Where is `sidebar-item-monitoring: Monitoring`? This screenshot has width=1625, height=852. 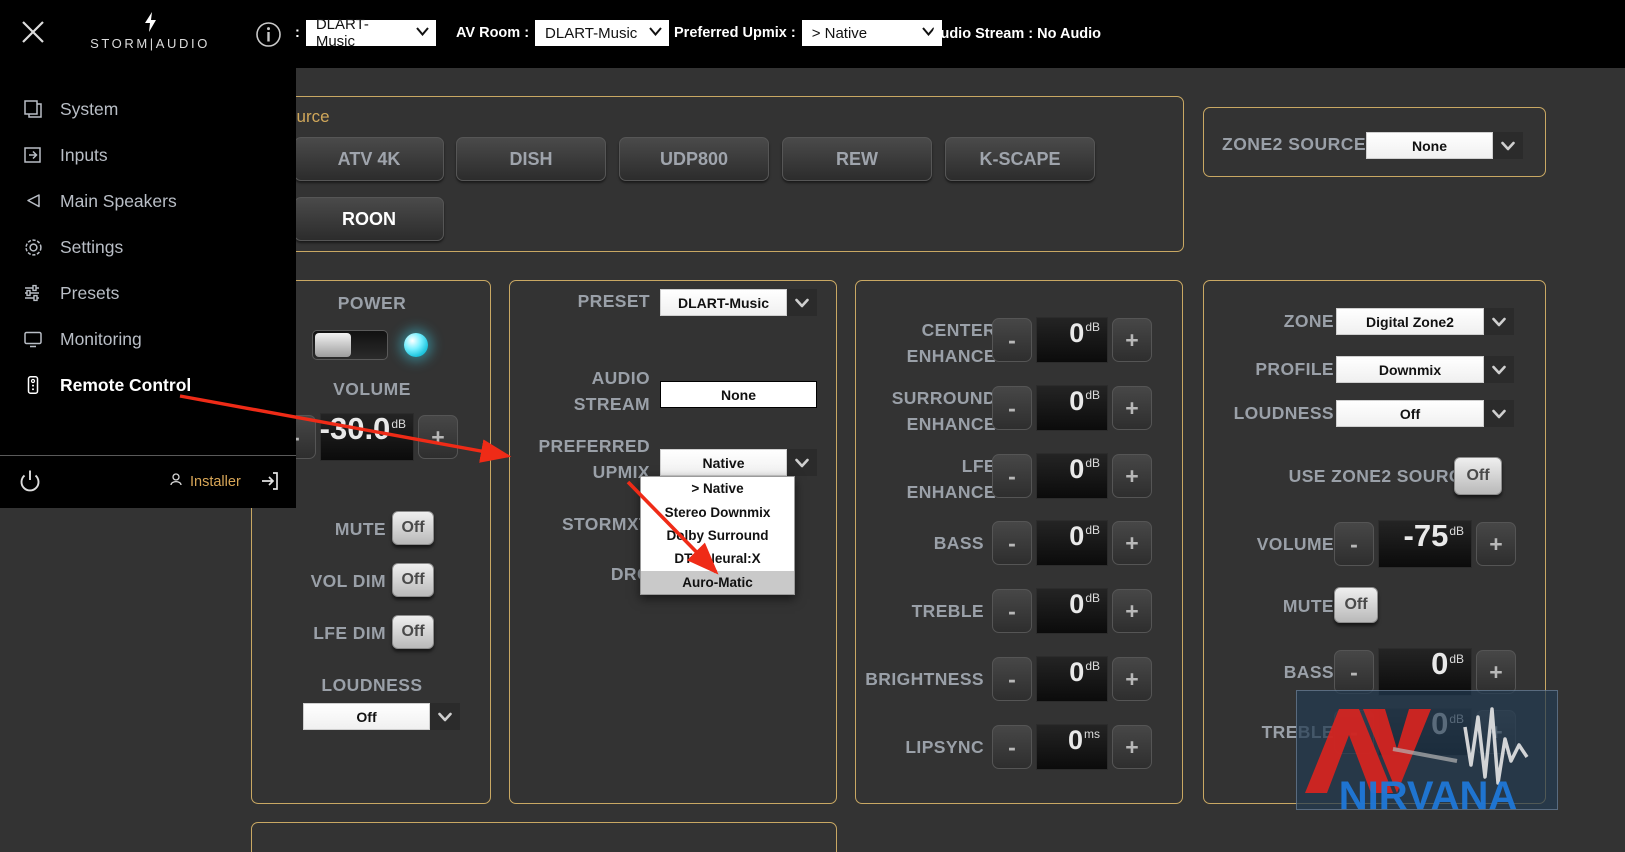 sidebar-item-monitoring: Monitoring is located at coordinates (148, 339).